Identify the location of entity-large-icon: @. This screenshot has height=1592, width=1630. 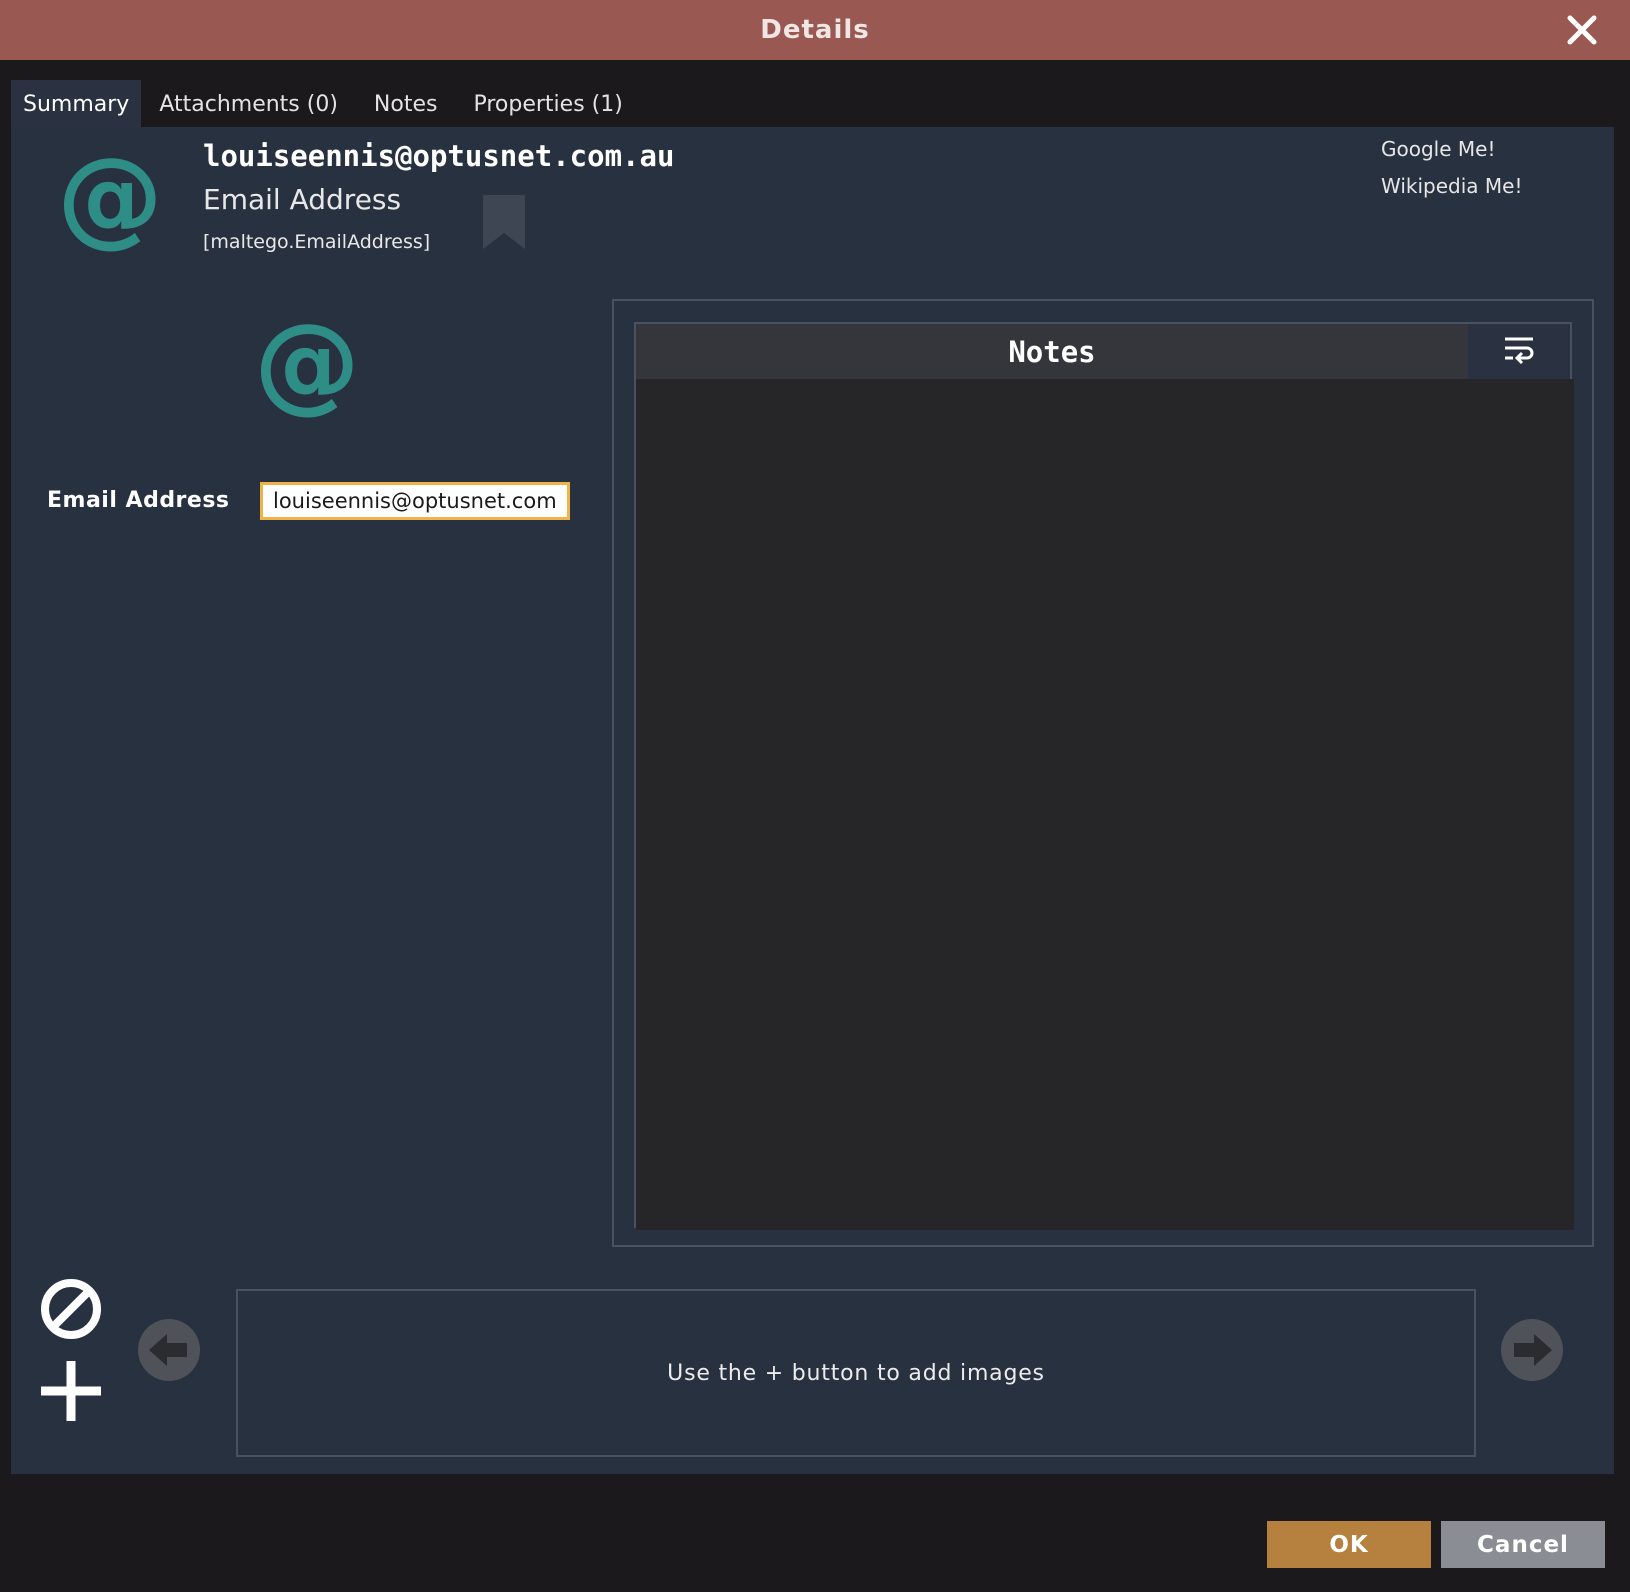
(307, 362).